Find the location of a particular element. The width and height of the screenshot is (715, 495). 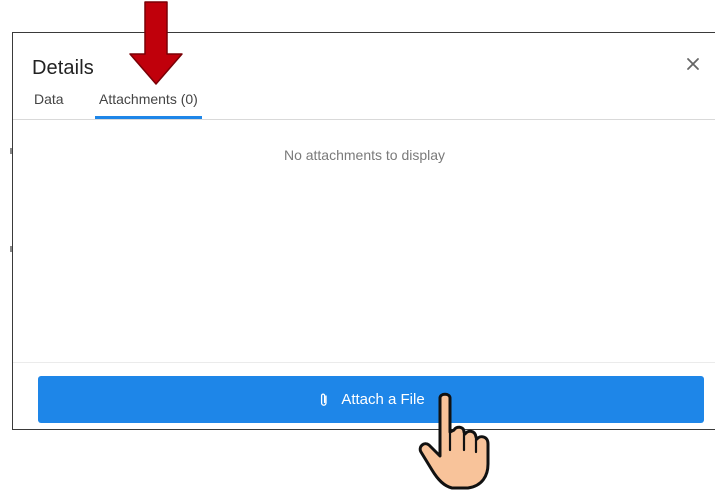

tab-bar: Data Attachments (0) is located at coordinates (364, 102).